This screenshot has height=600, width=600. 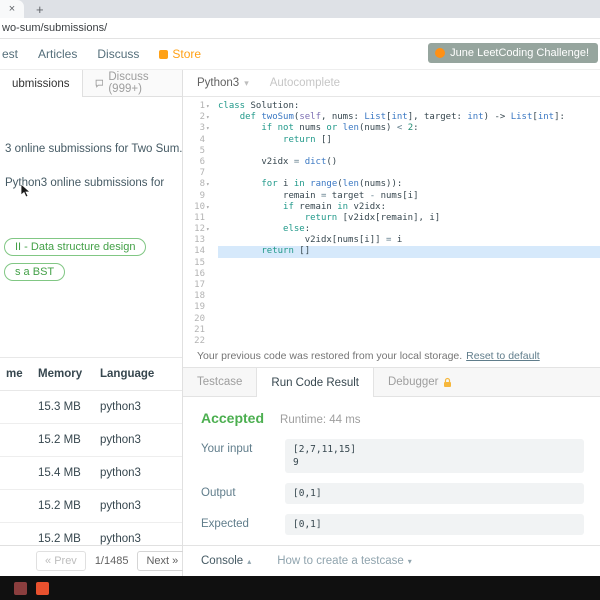 I want to click on speech-bubble-icon, so click(x=99, y=83).